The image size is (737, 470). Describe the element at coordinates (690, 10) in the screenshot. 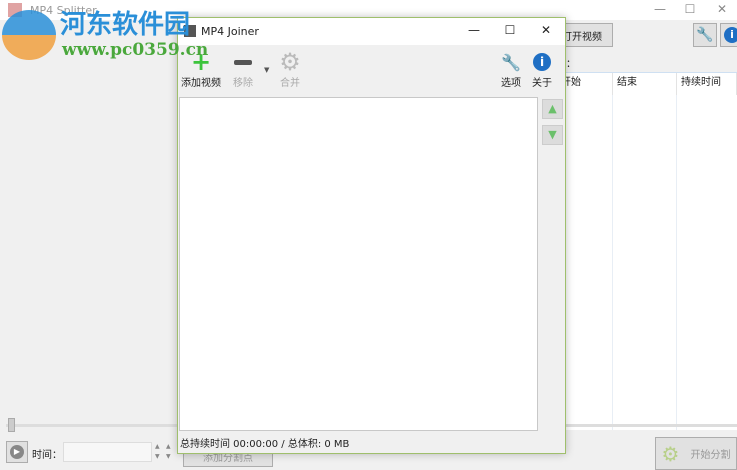

I see `maximize-button: ☐` at that location.